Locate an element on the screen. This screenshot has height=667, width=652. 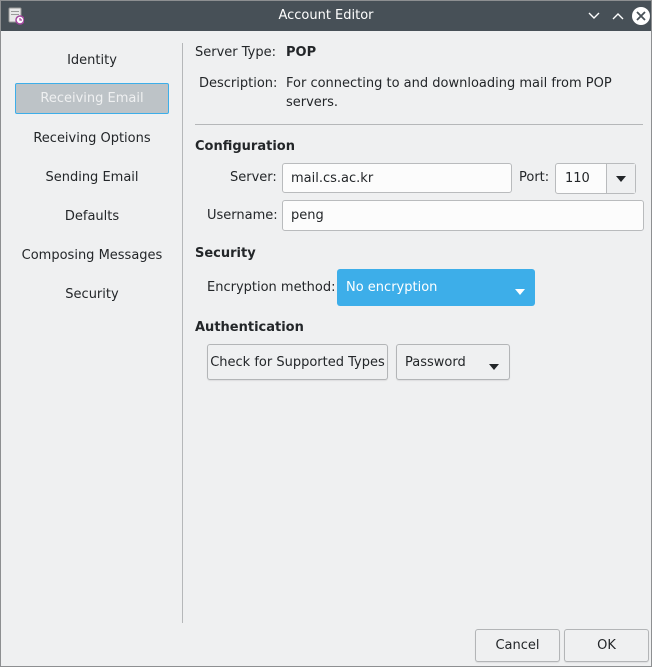
port-dropdown-button is located at coordinates (620, 178).